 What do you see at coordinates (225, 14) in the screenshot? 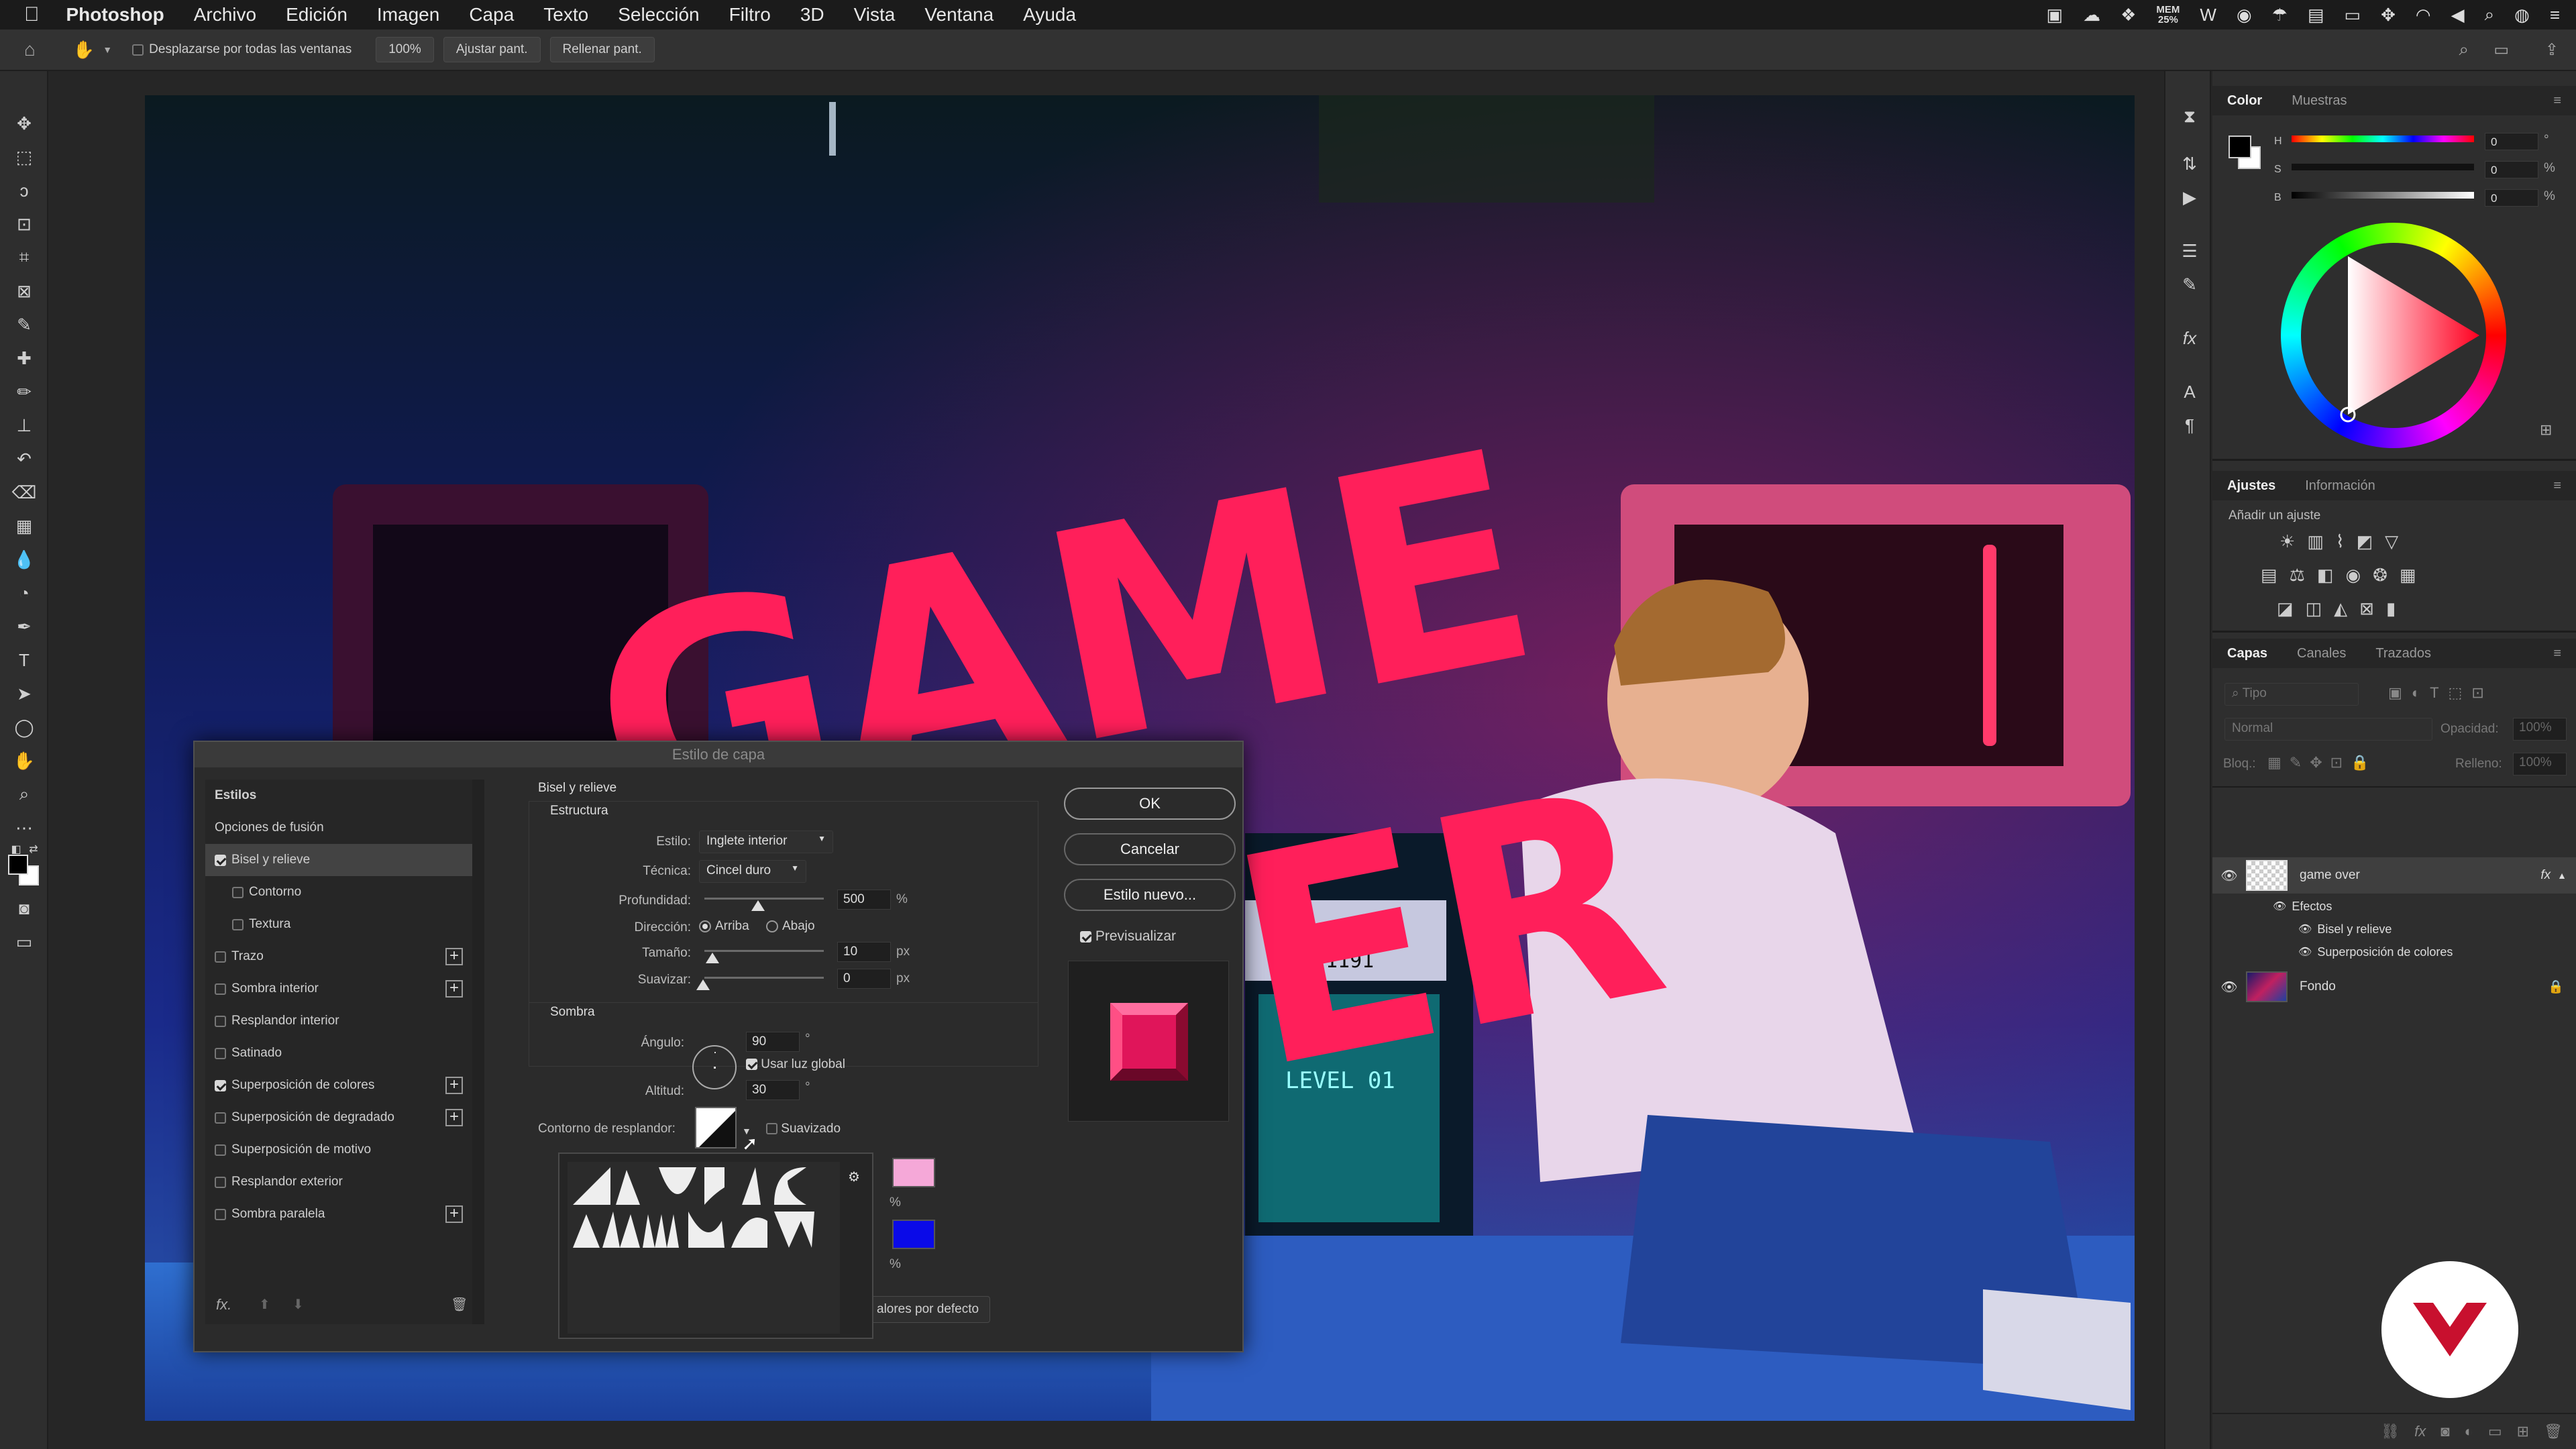
I see `menu-archivo: Archivo` at bounding box center [225, 14].